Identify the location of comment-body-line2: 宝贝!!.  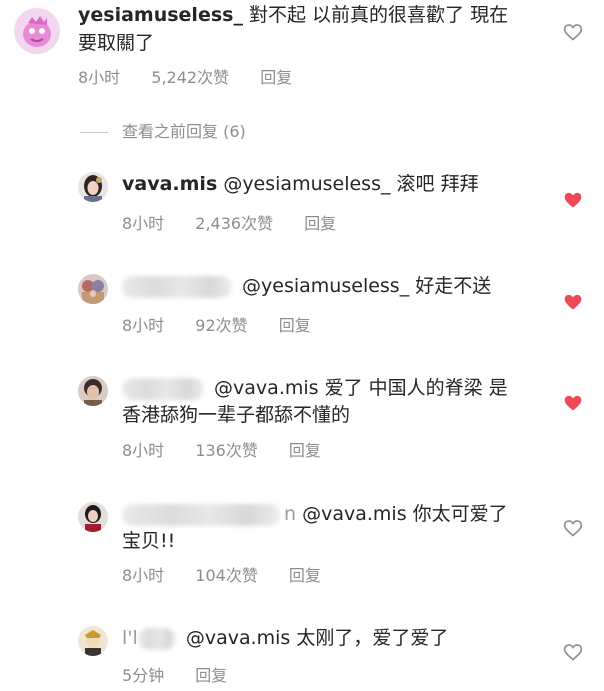
(149, 541).